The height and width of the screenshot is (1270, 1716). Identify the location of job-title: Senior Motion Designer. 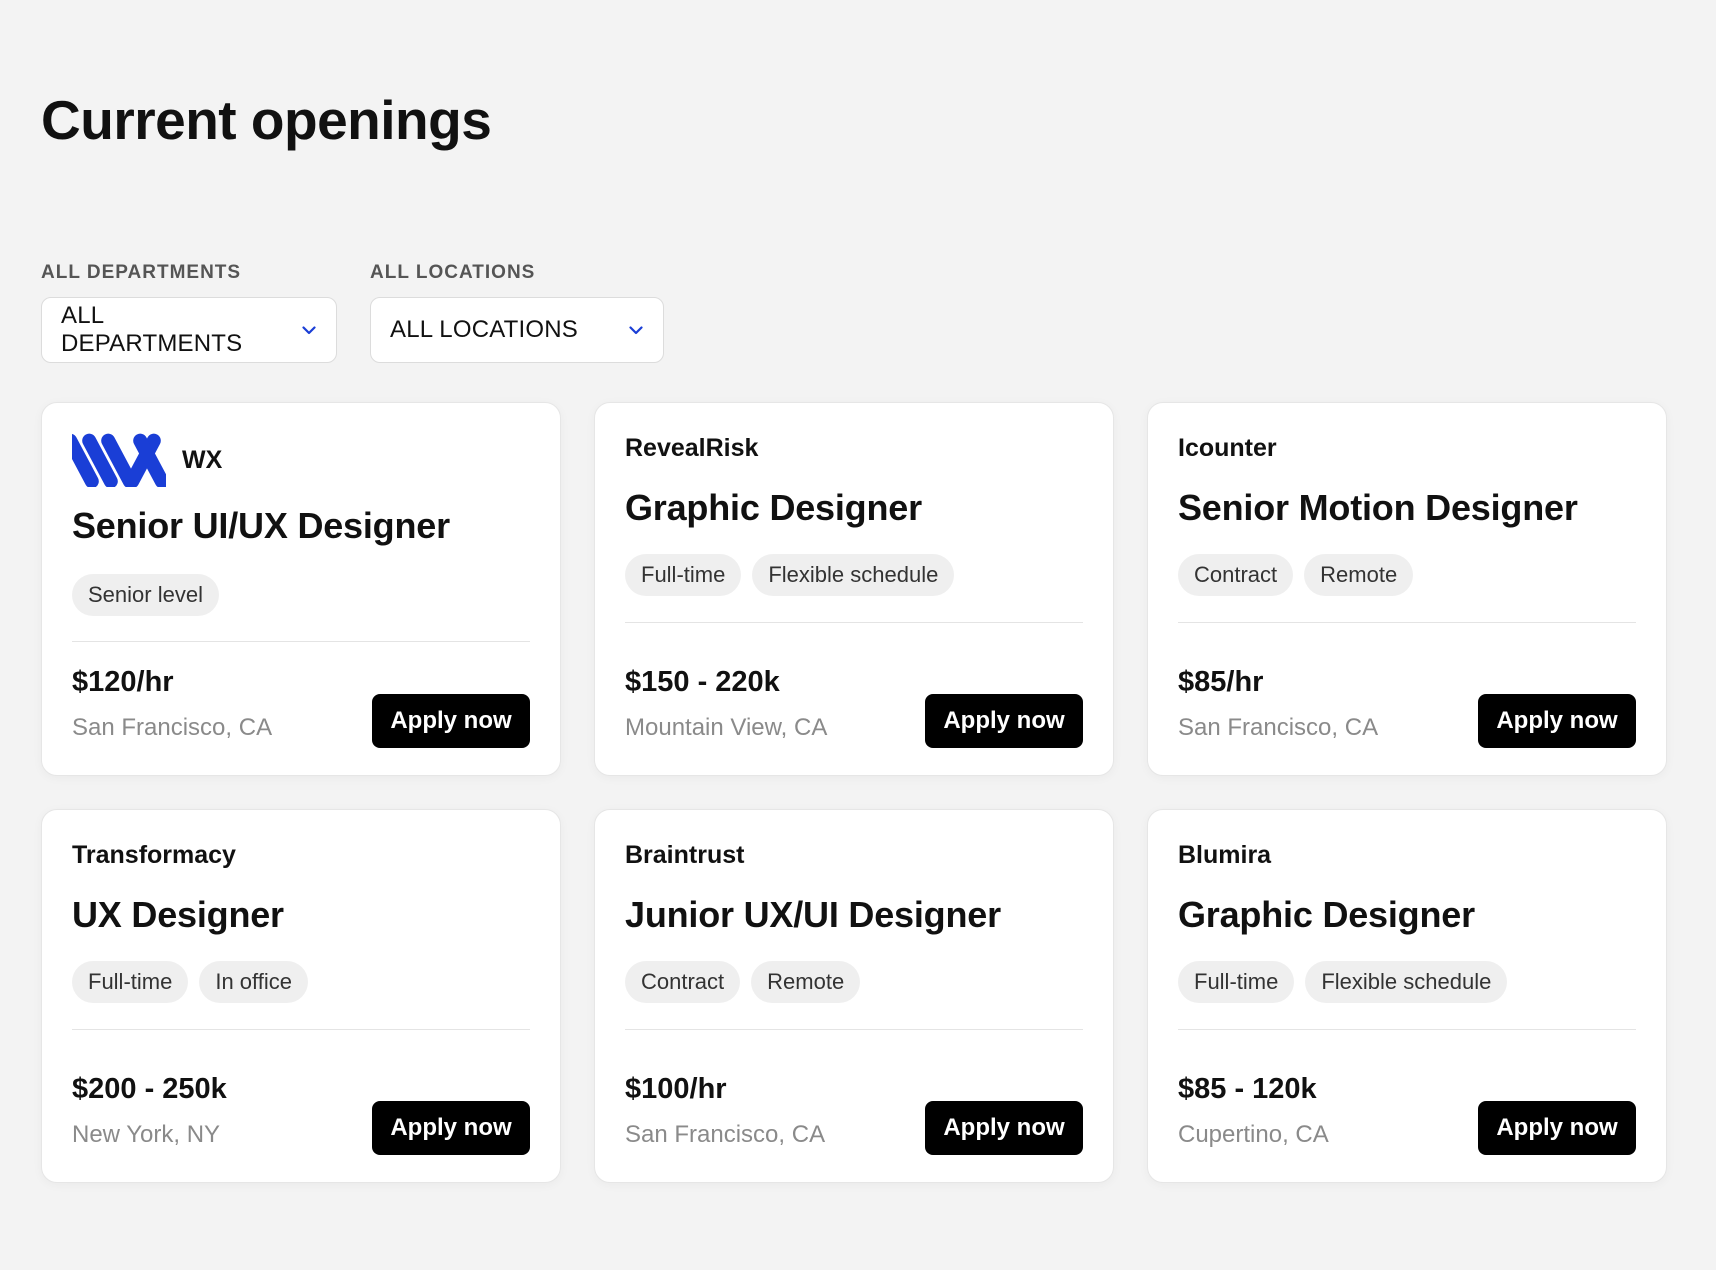
(1378, 507).